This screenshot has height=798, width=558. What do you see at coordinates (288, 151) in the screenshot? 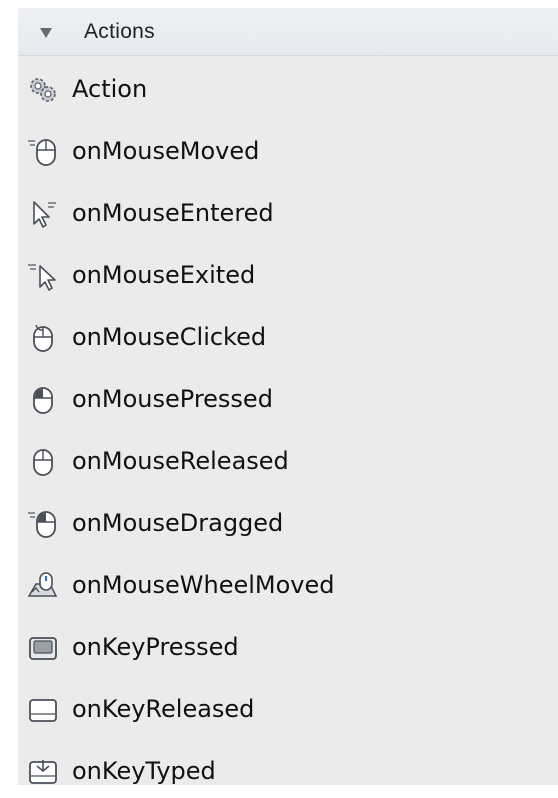
I see `action-item-on-mouse-moved: onMouseMoved` at bounding box center [288, 151].